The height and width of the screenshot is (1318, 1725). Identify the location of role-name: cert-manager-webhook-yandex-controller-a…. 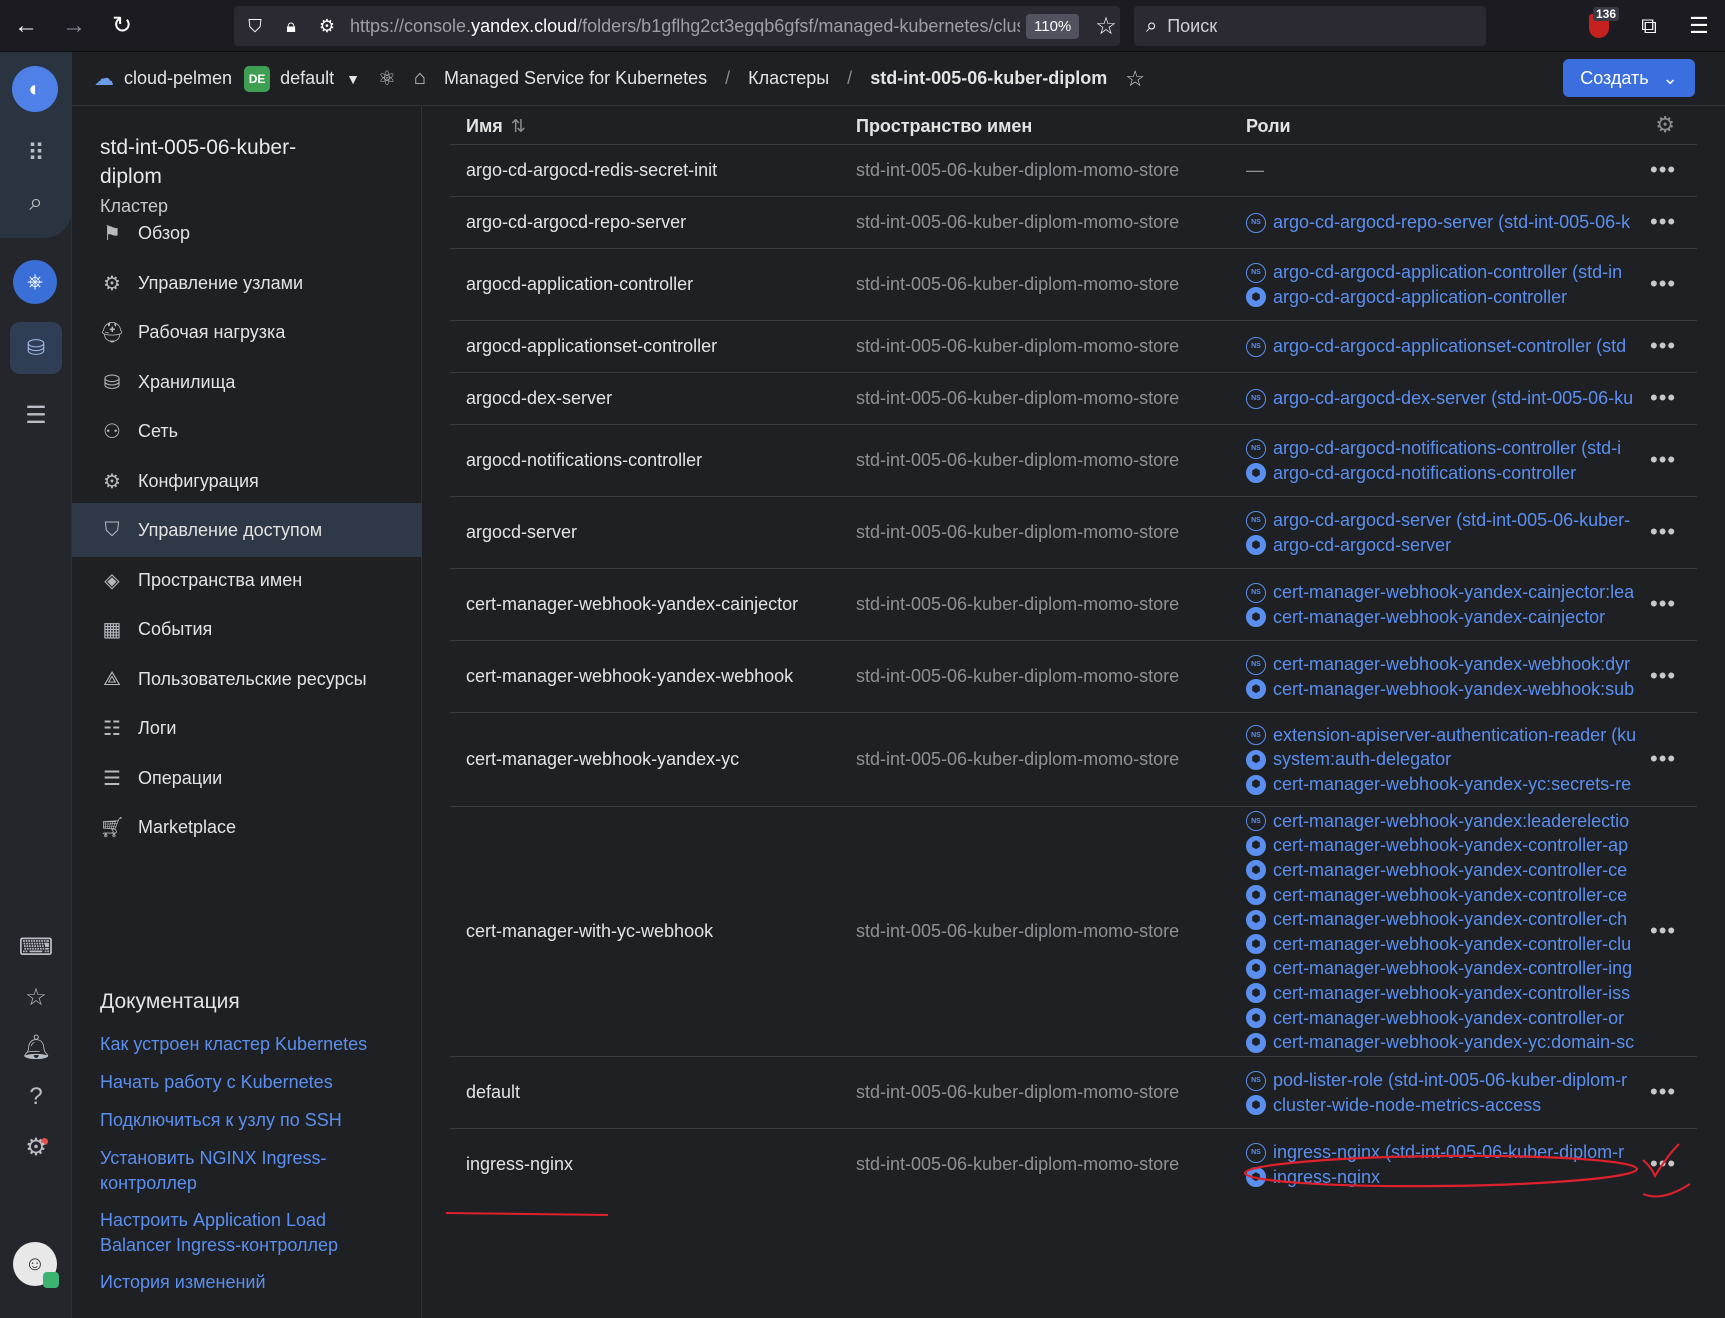
(1450, 845).